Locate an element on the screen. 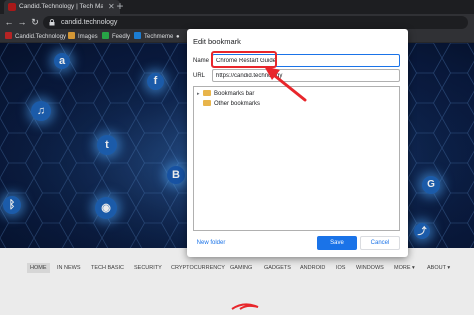 The image size is (474, 315). nav-security: SECURITY is located at coordinates (148, 268).